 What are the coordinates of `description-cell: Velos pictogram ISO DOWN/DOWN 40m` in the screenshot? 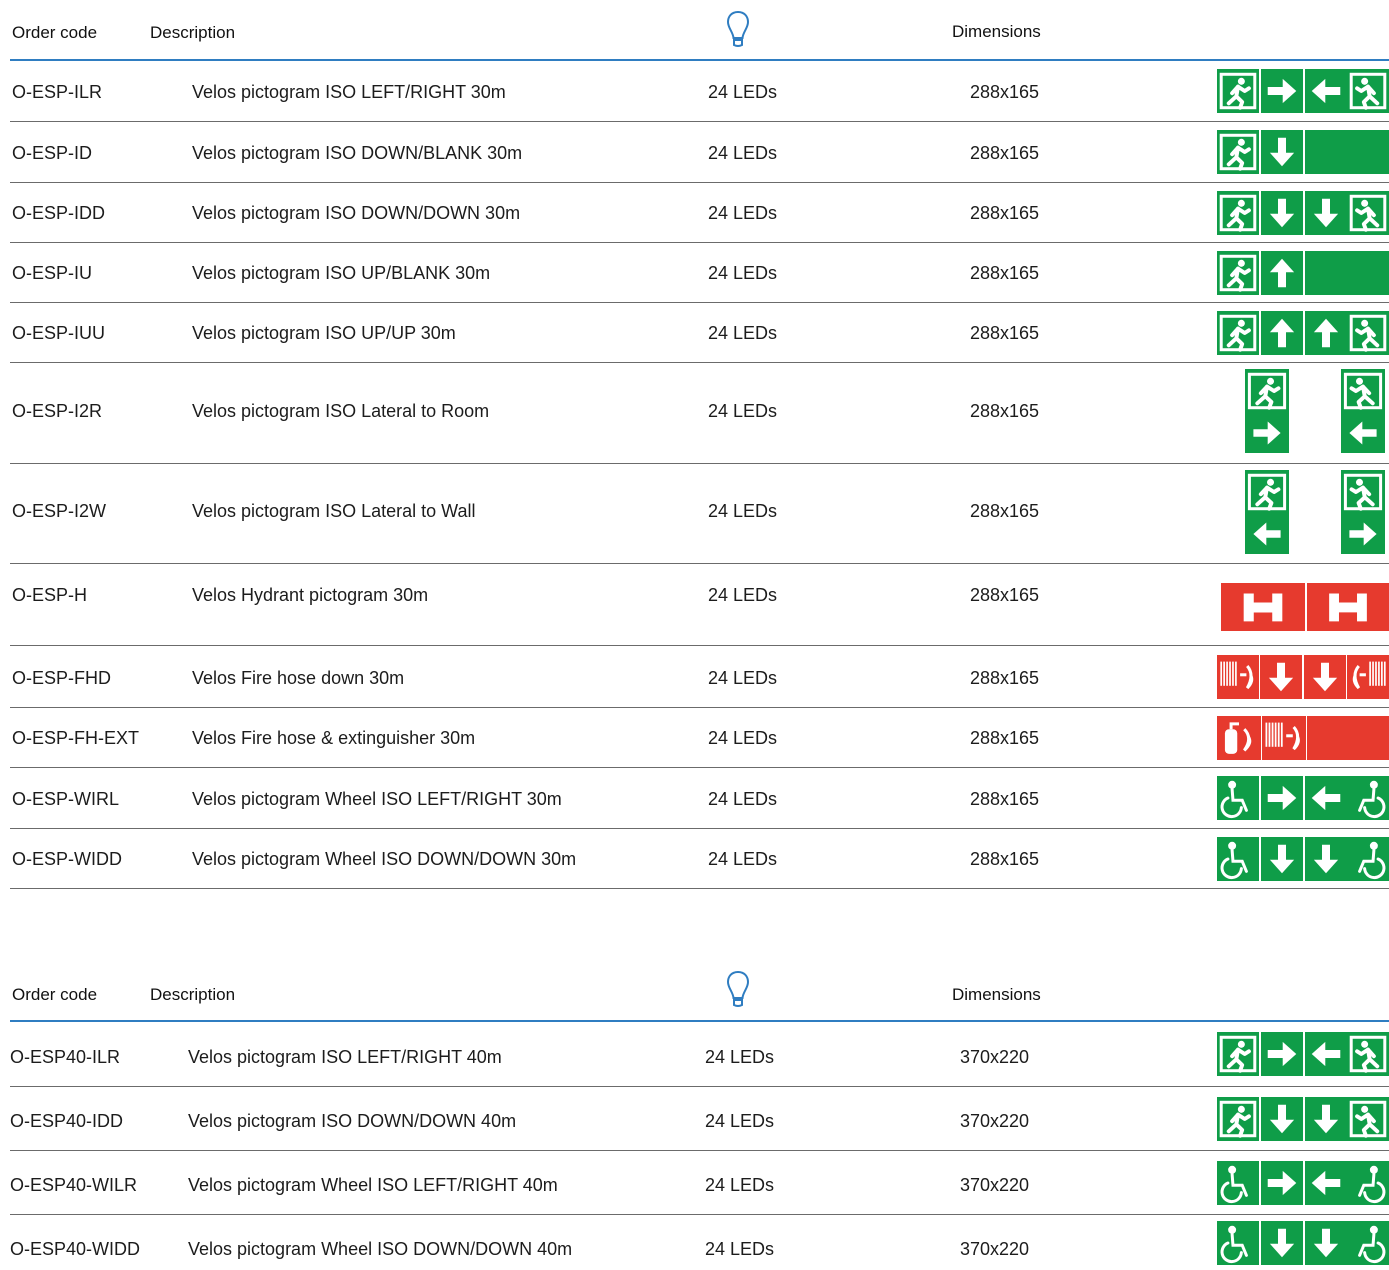 It's located at (352, 1121).